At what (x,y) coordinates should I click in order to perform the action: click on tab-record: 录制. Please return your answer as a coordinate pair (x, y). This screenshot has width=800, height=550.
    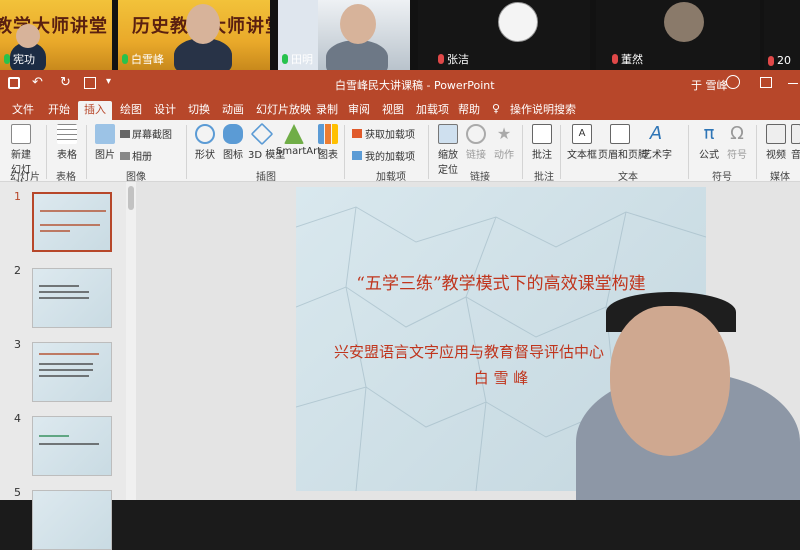
    Looking at the image, I should click on (327, 110).